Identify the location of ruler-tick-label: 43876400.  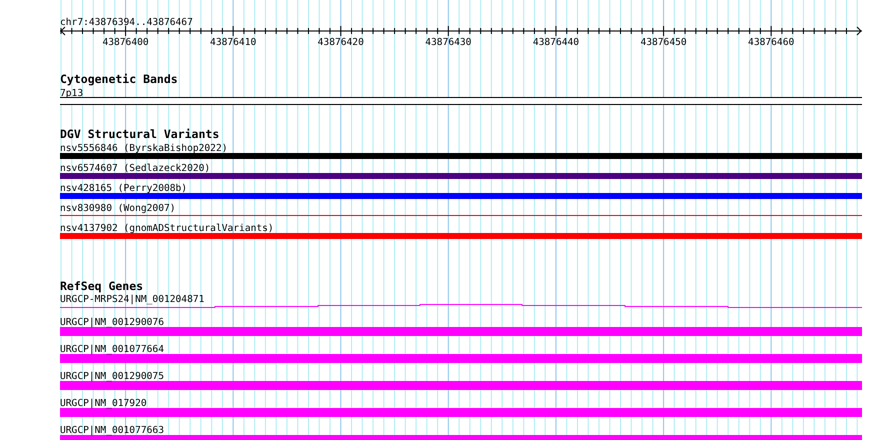
(125, 42).